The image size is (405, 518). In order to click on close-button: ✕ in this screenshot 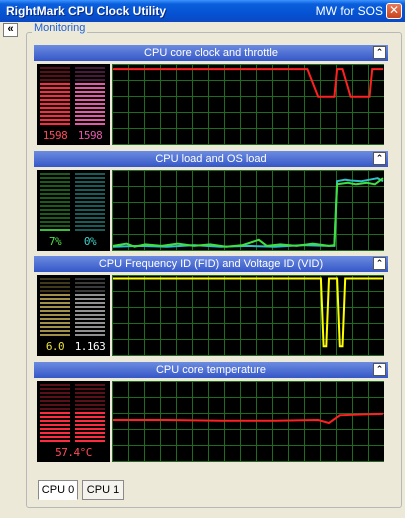, I will do `click(394, 11)`.